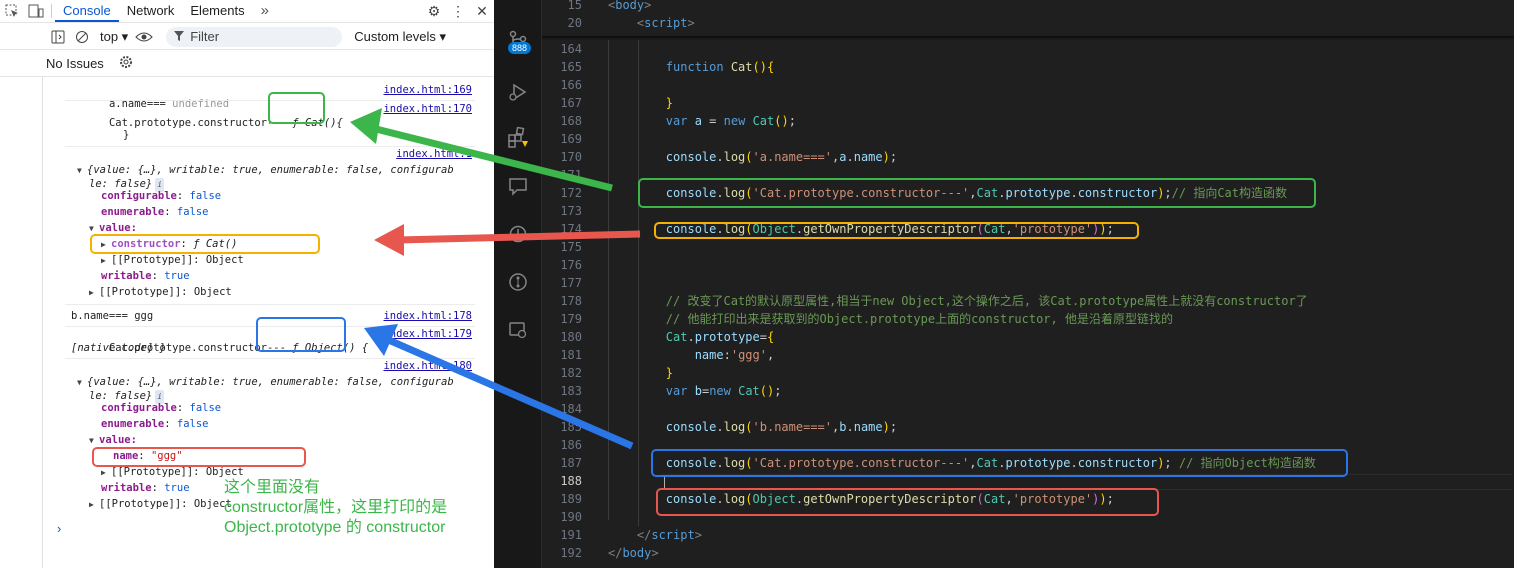 The image size is (1514, 568). What do you see at coordinates (126, 456) in the screenshot?
I see `prop-key: name` at bounding box center [126, 456].